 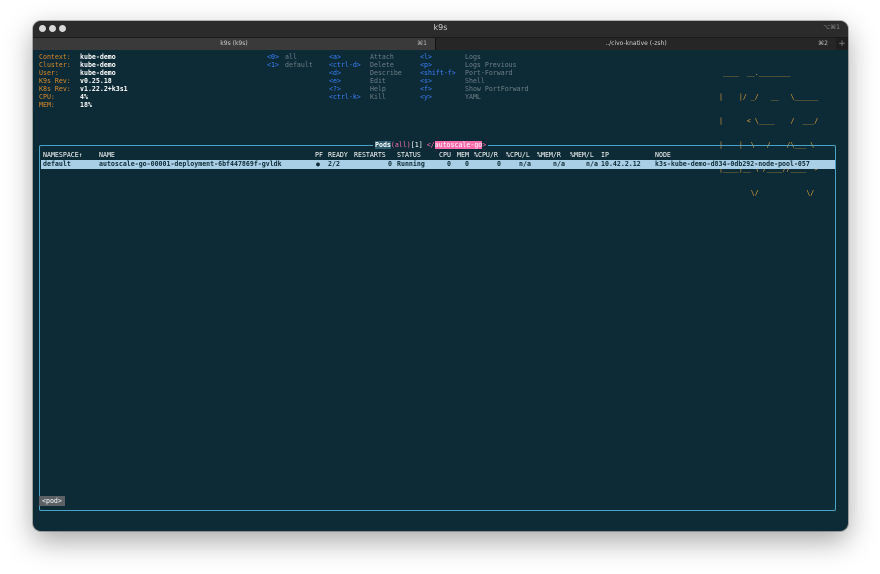 What do you see at coordinates (842, 44) in the screenshot?
I see `new-tab-button: +` at bounding box center [842, 44].